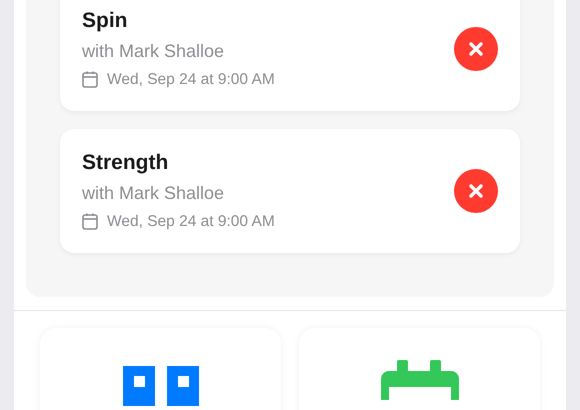 The width and height of the screenshot is (580, 410). What do you see at coordinates (105, 21) in the screenshot?
I see `class-title: Spin` at bounding box center [105, 21].